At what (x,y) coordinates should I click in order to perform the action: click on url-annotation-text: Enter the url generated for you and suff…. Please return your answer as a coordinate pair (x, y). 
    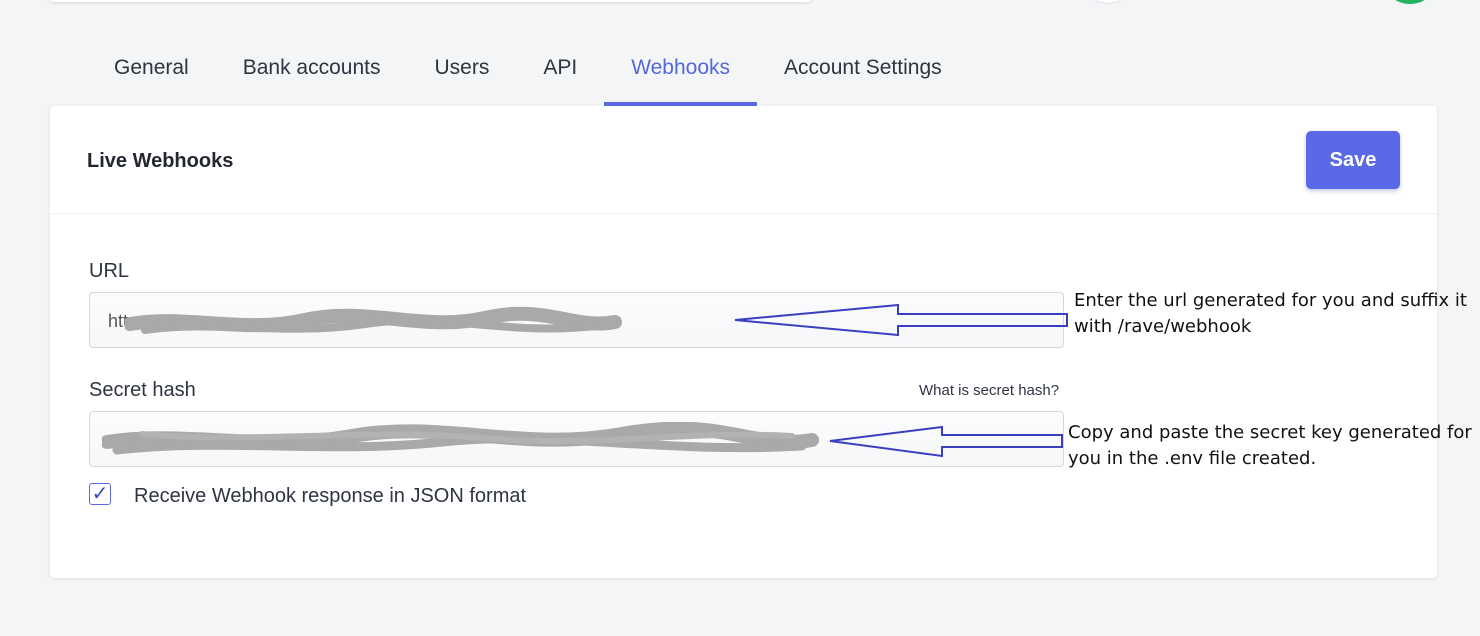
    Looking at the image, I should click on (1270, 314).